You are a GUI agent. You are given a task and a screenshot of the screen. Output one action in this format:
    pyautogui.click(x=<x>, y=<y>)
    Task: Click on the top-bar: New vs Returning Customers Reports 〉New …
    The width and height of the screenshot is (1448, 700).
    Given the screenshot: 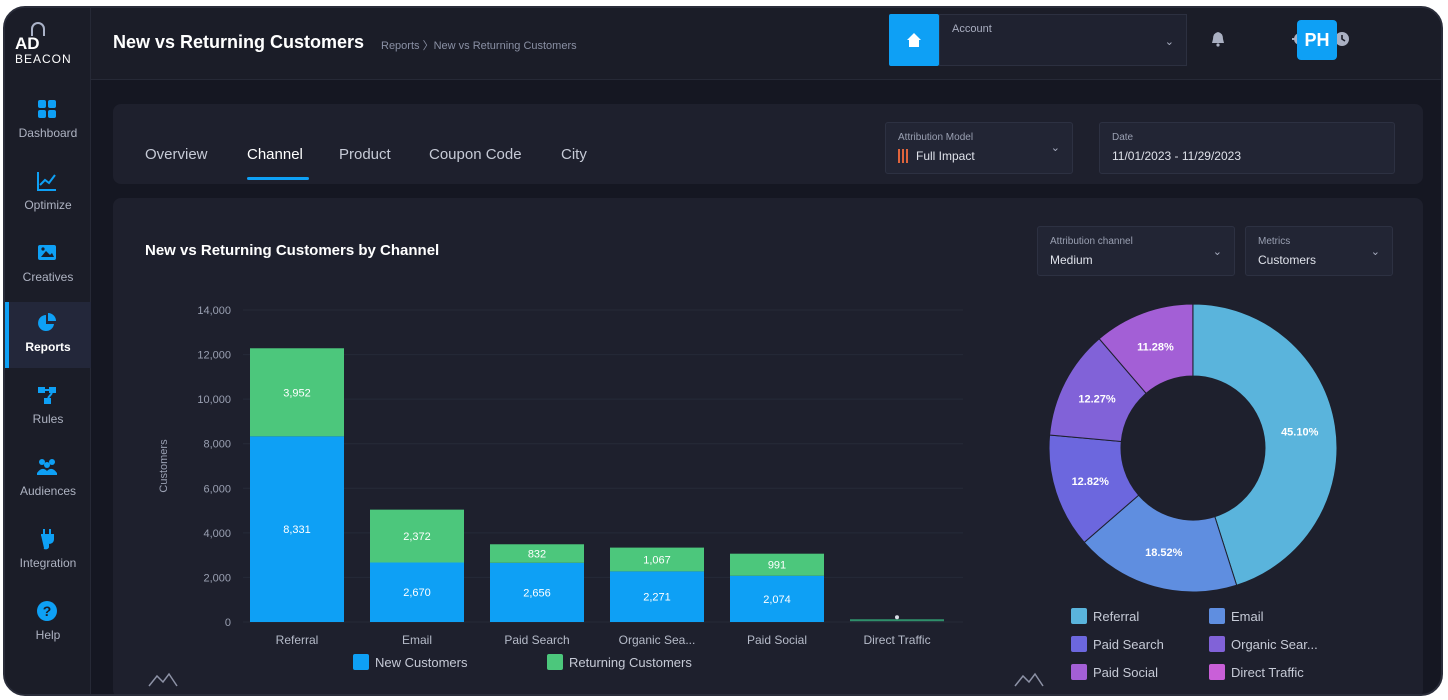 What is the action you would take?
    pyautogui.click(x=766, y=44)
    